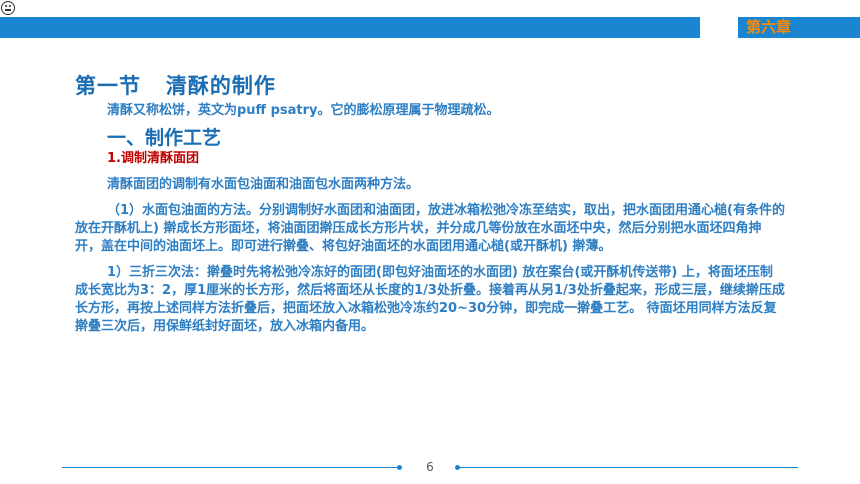 The image size is (860, 484). I want to click on chapter-tab: 第六章, so click(799, 27).